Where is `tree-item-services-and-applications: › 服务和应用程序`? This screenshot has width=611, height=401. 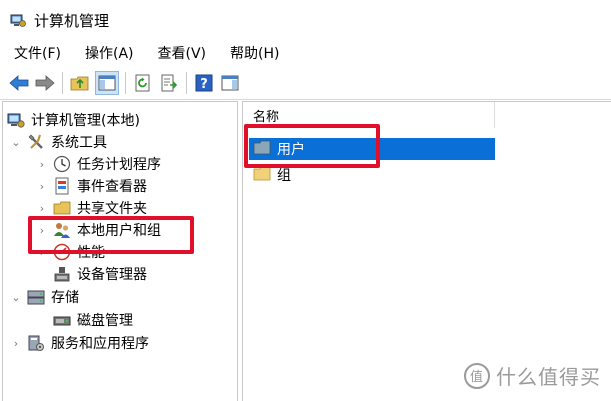 tree-item-services-and-applications: › 服务和应用程序 is located at coordinates (80, 343).